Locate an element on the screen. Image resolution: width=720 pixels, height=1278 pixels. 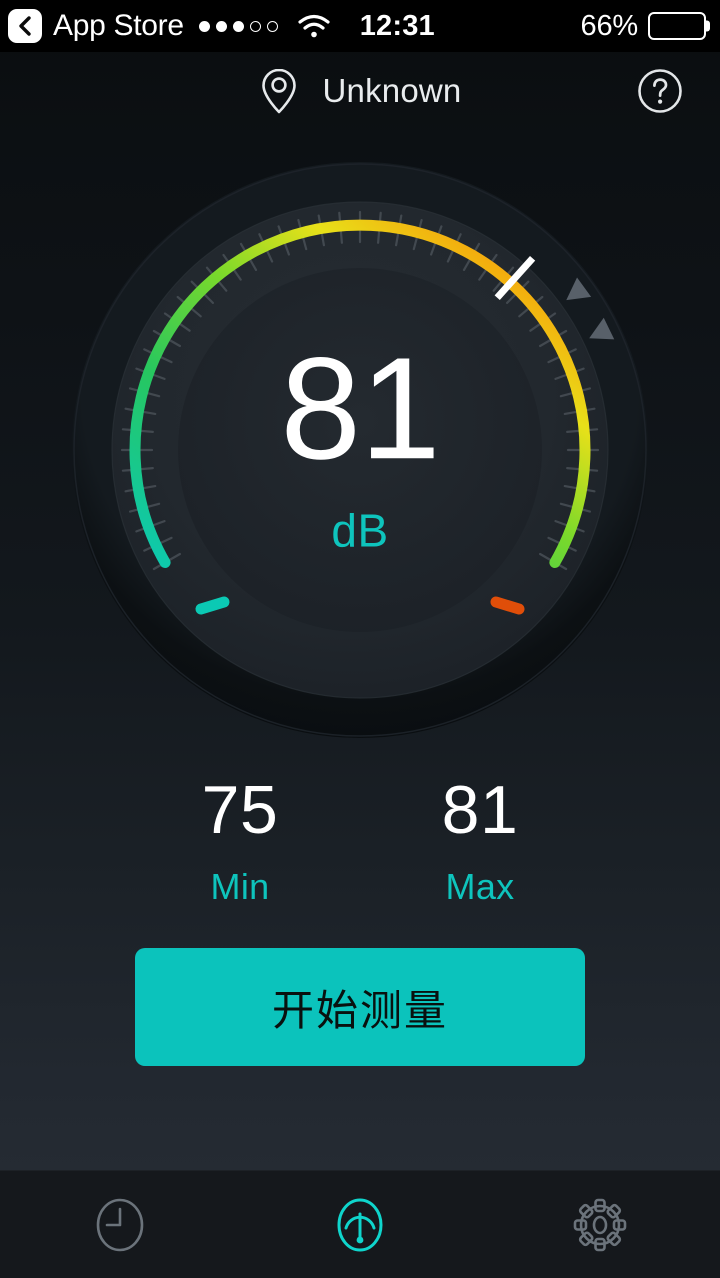
battery-percent-label: 66% is located at coordinates (609, 25).